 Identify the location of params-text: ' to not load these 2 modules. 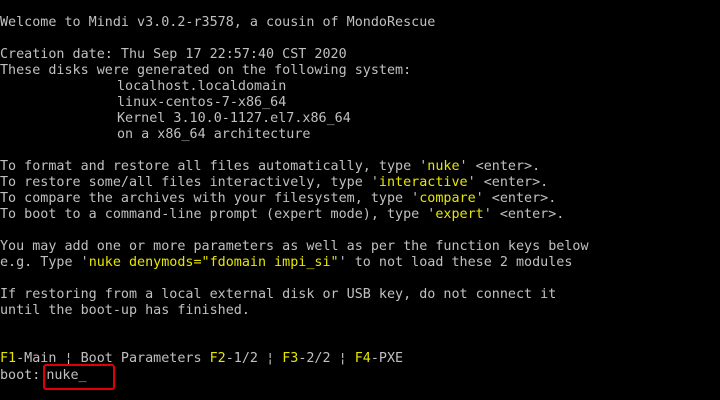
(455, 262).